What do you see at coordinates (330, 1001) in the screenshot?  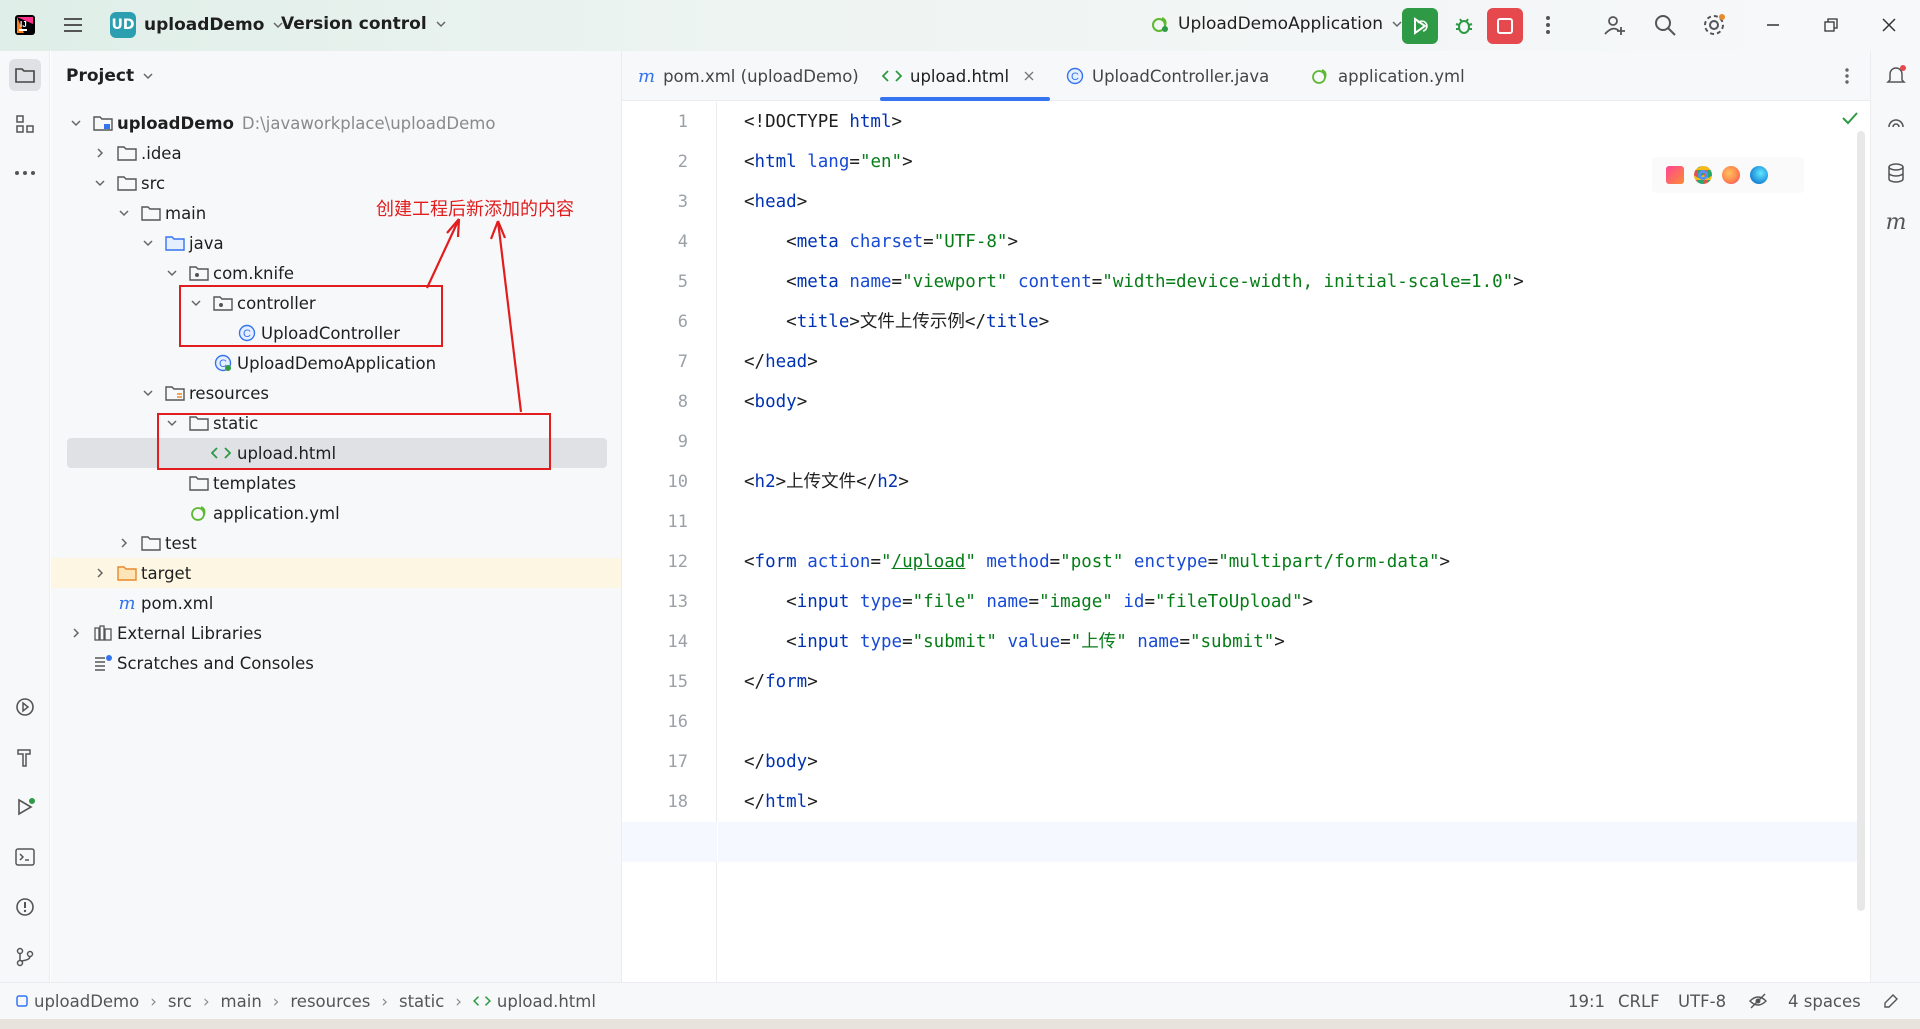 I see `breadcrumb-item: resources` at bounding box center [330, 1001].